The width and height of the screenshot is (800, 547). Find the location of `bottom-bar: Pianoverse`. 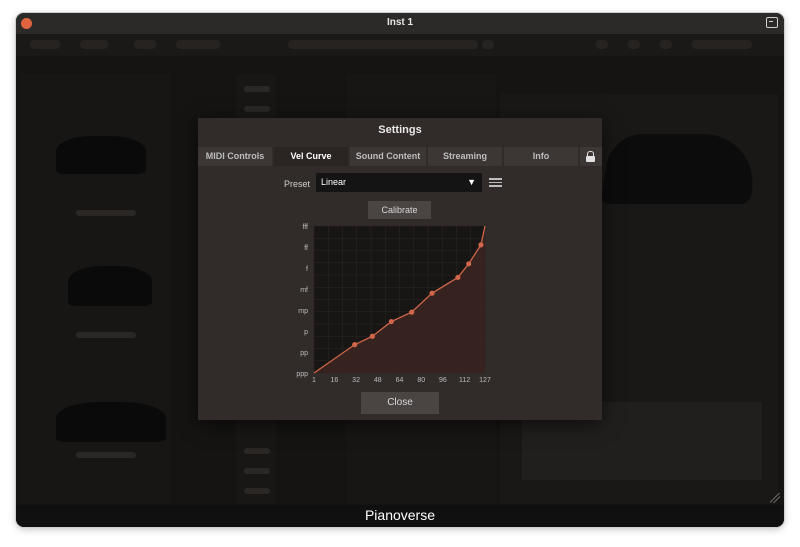

bottom-bar: Pianoverse is located at coordinates (400, 516).